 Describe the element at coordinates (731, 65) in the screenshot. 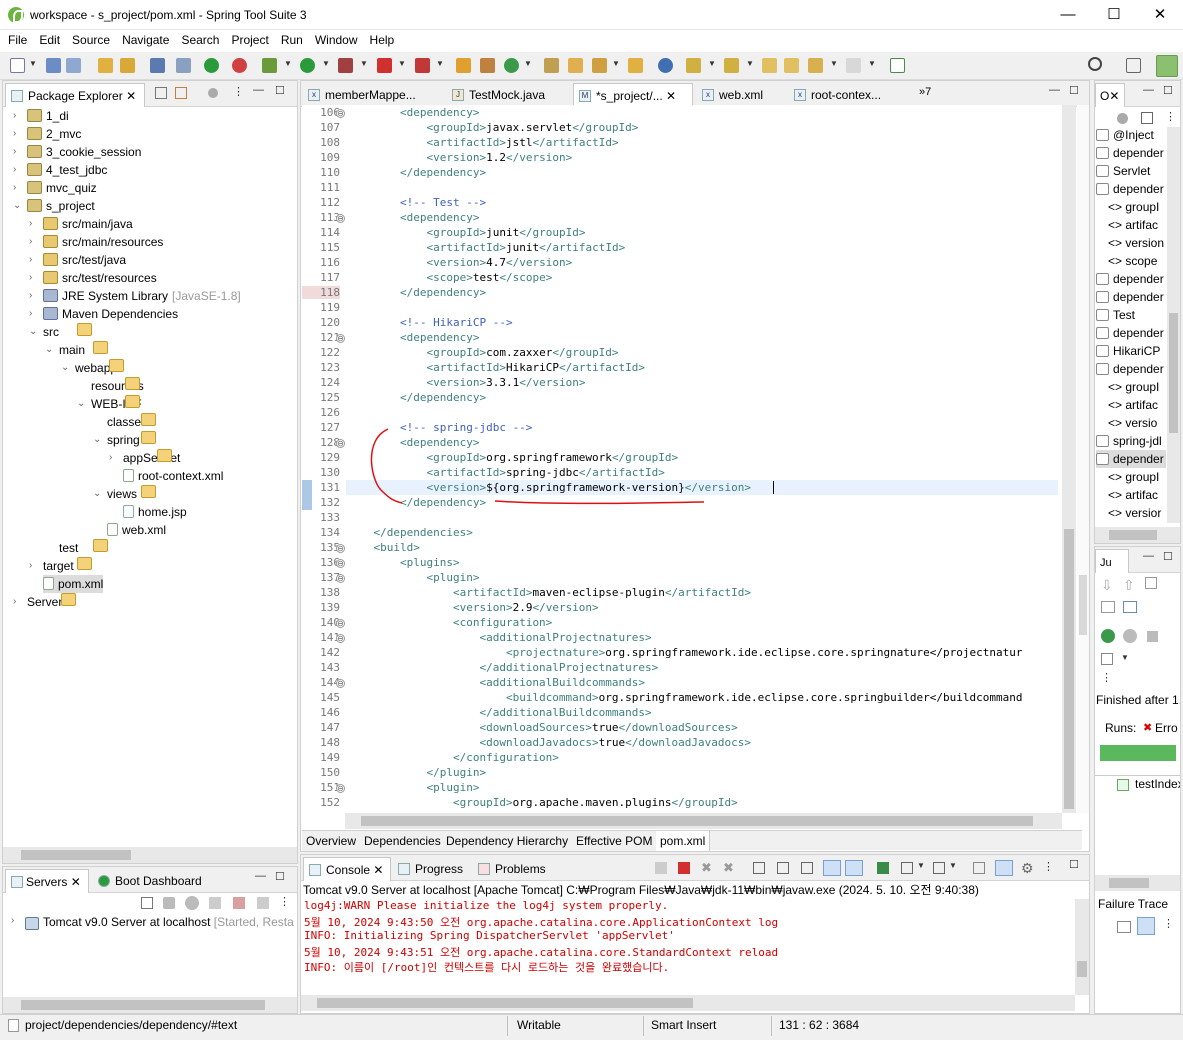

I see `prev-annotation-icon` at that location.